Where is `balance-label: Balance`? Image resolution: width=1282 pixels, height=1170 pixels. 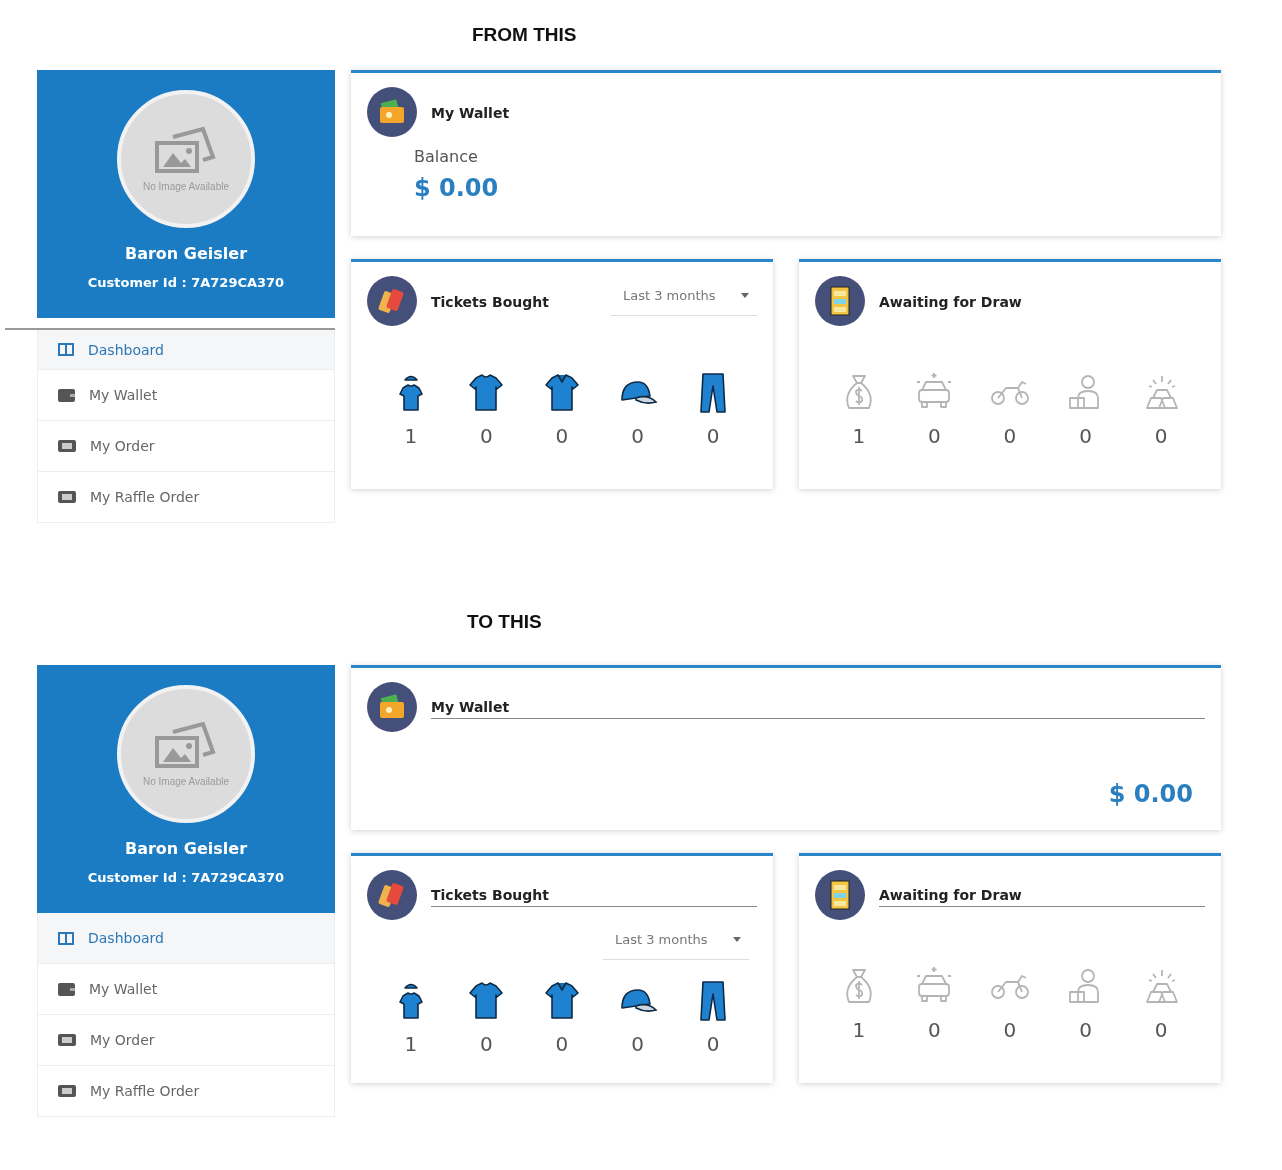 balance-label: Balance is located at coordinates (446, 156).